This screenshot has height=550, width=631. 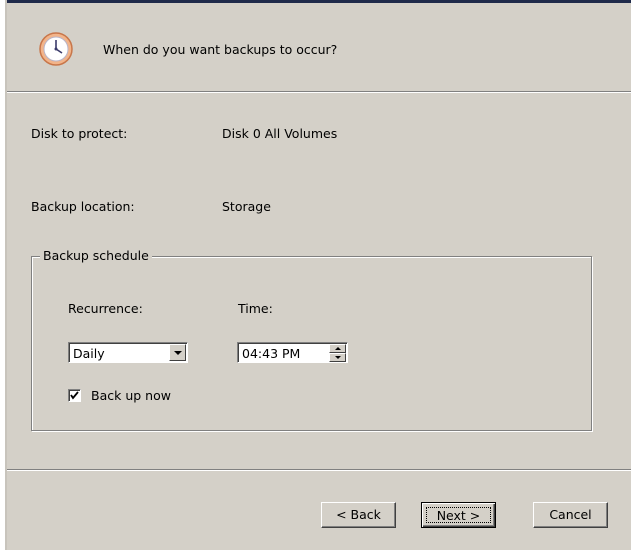 What do you see at coordinates (271, 353) in the screenshot?
I see `time-value: 04:43 PM` at bounding box center [271, 353].